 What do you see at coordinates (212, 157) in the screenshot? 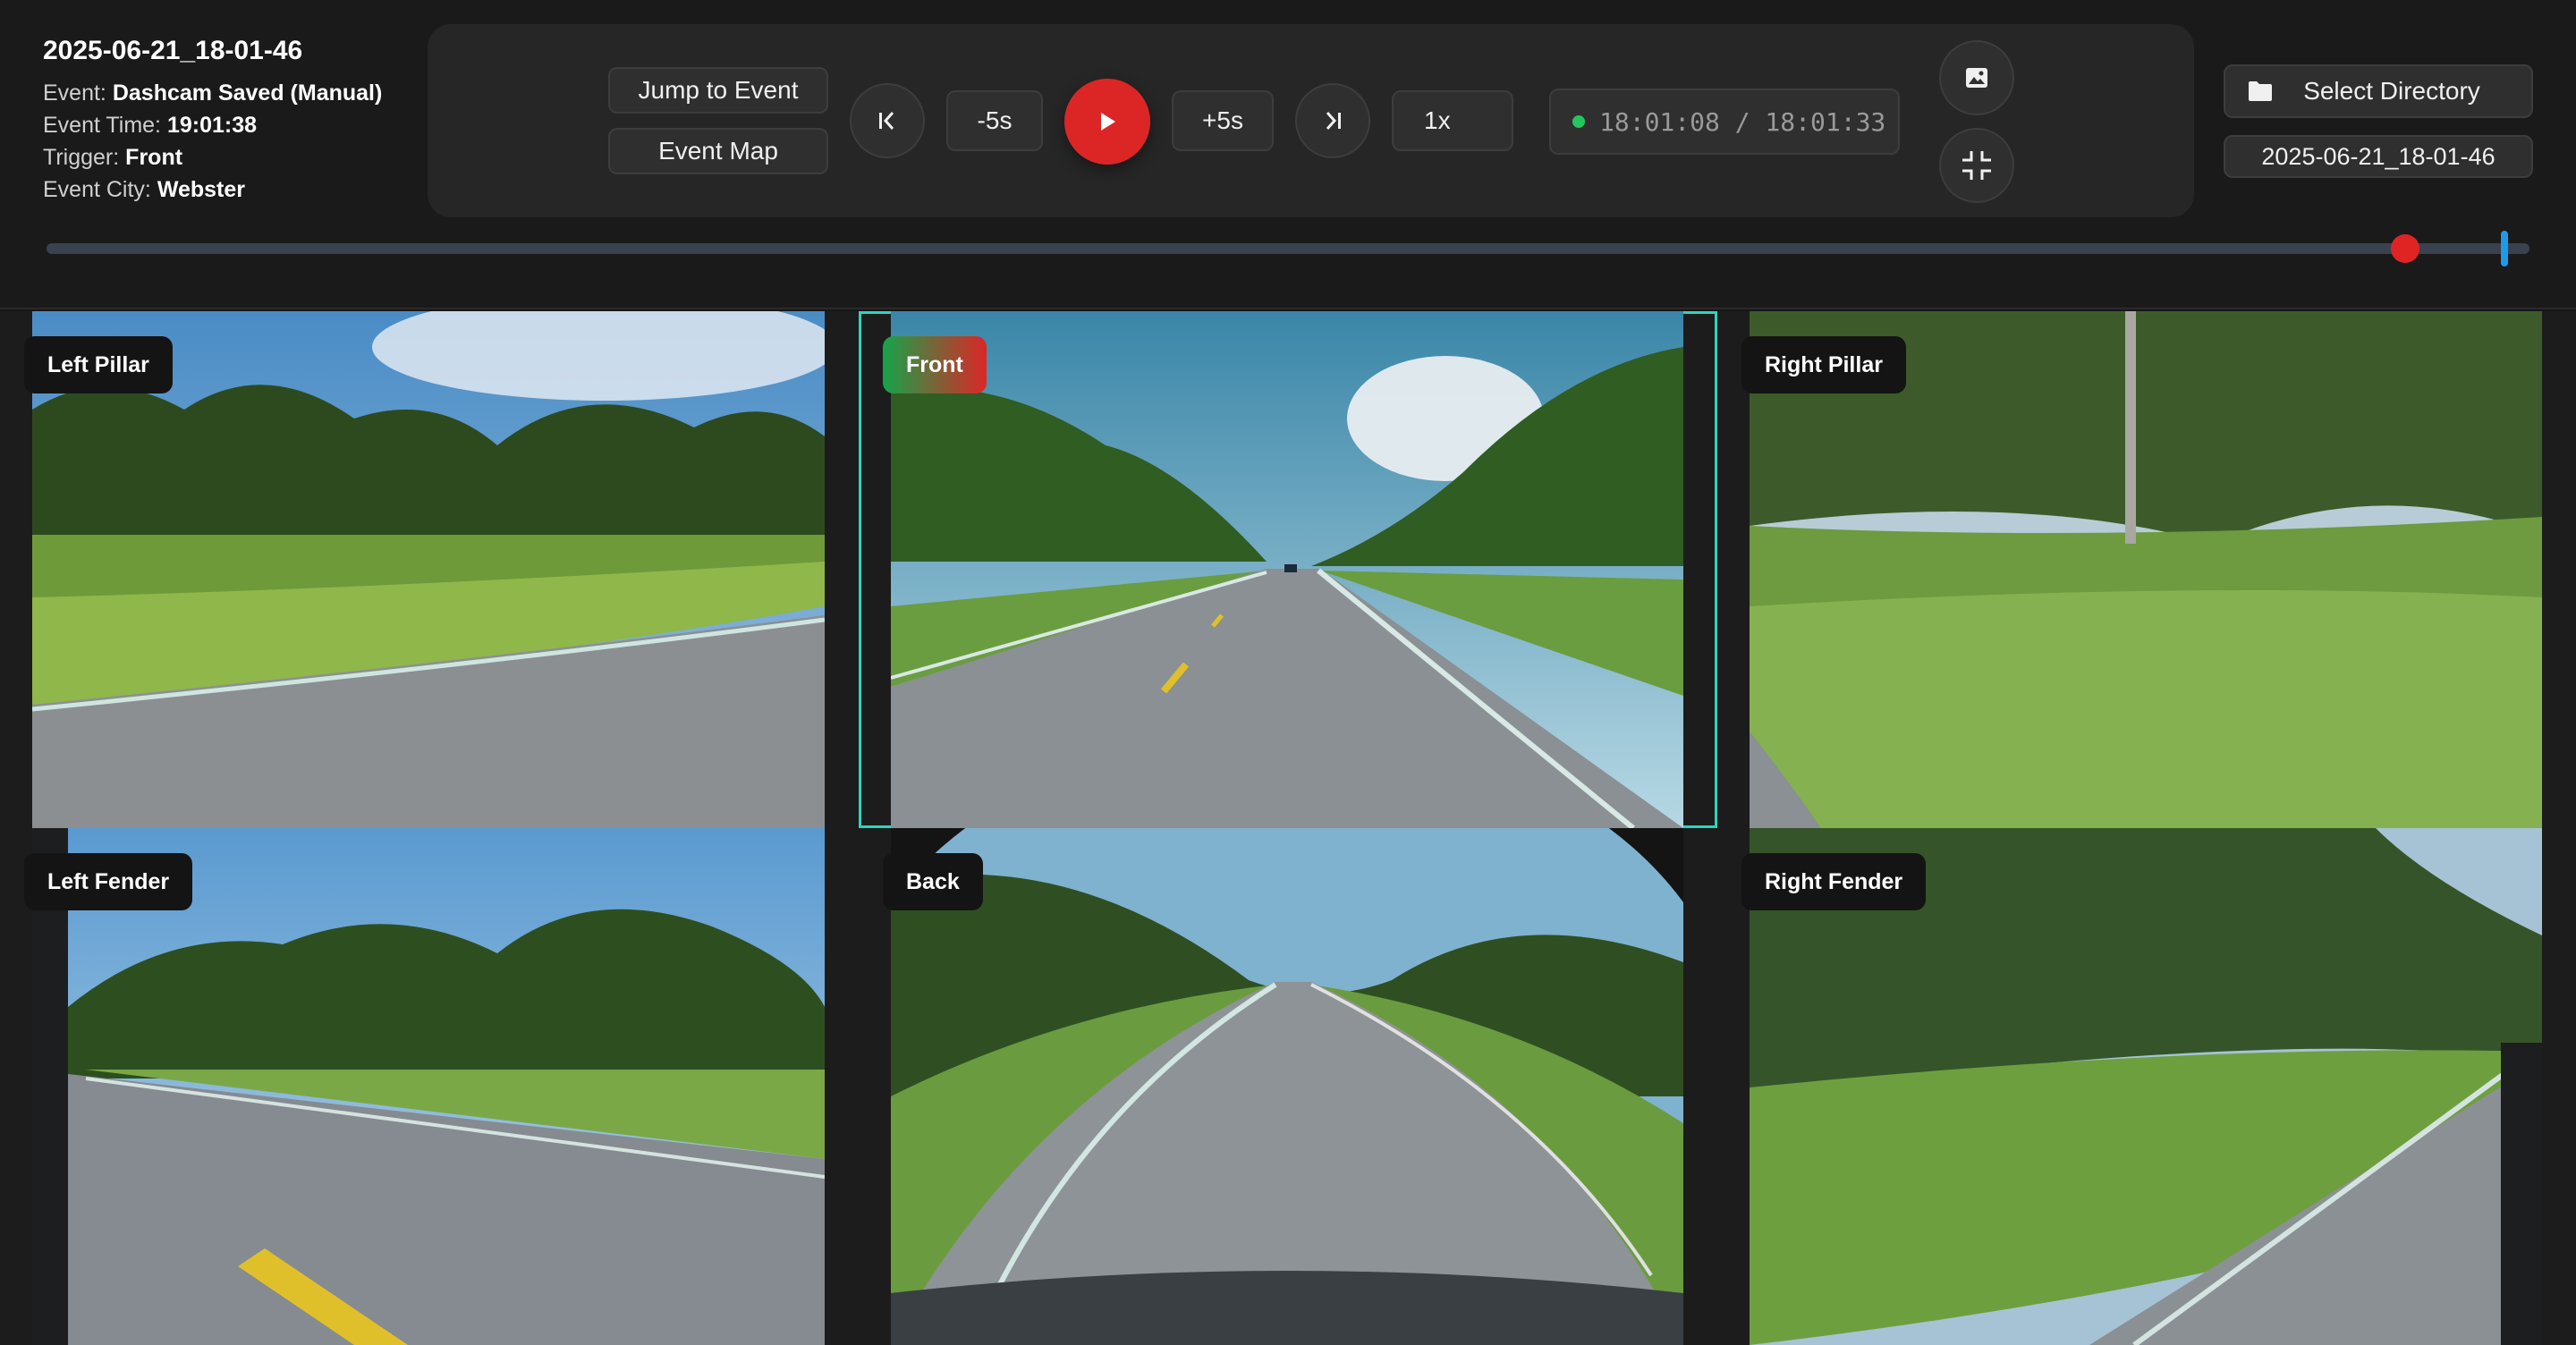
I see `event-trigger-line: Trigger: Front` at bounding box center [212, 157].